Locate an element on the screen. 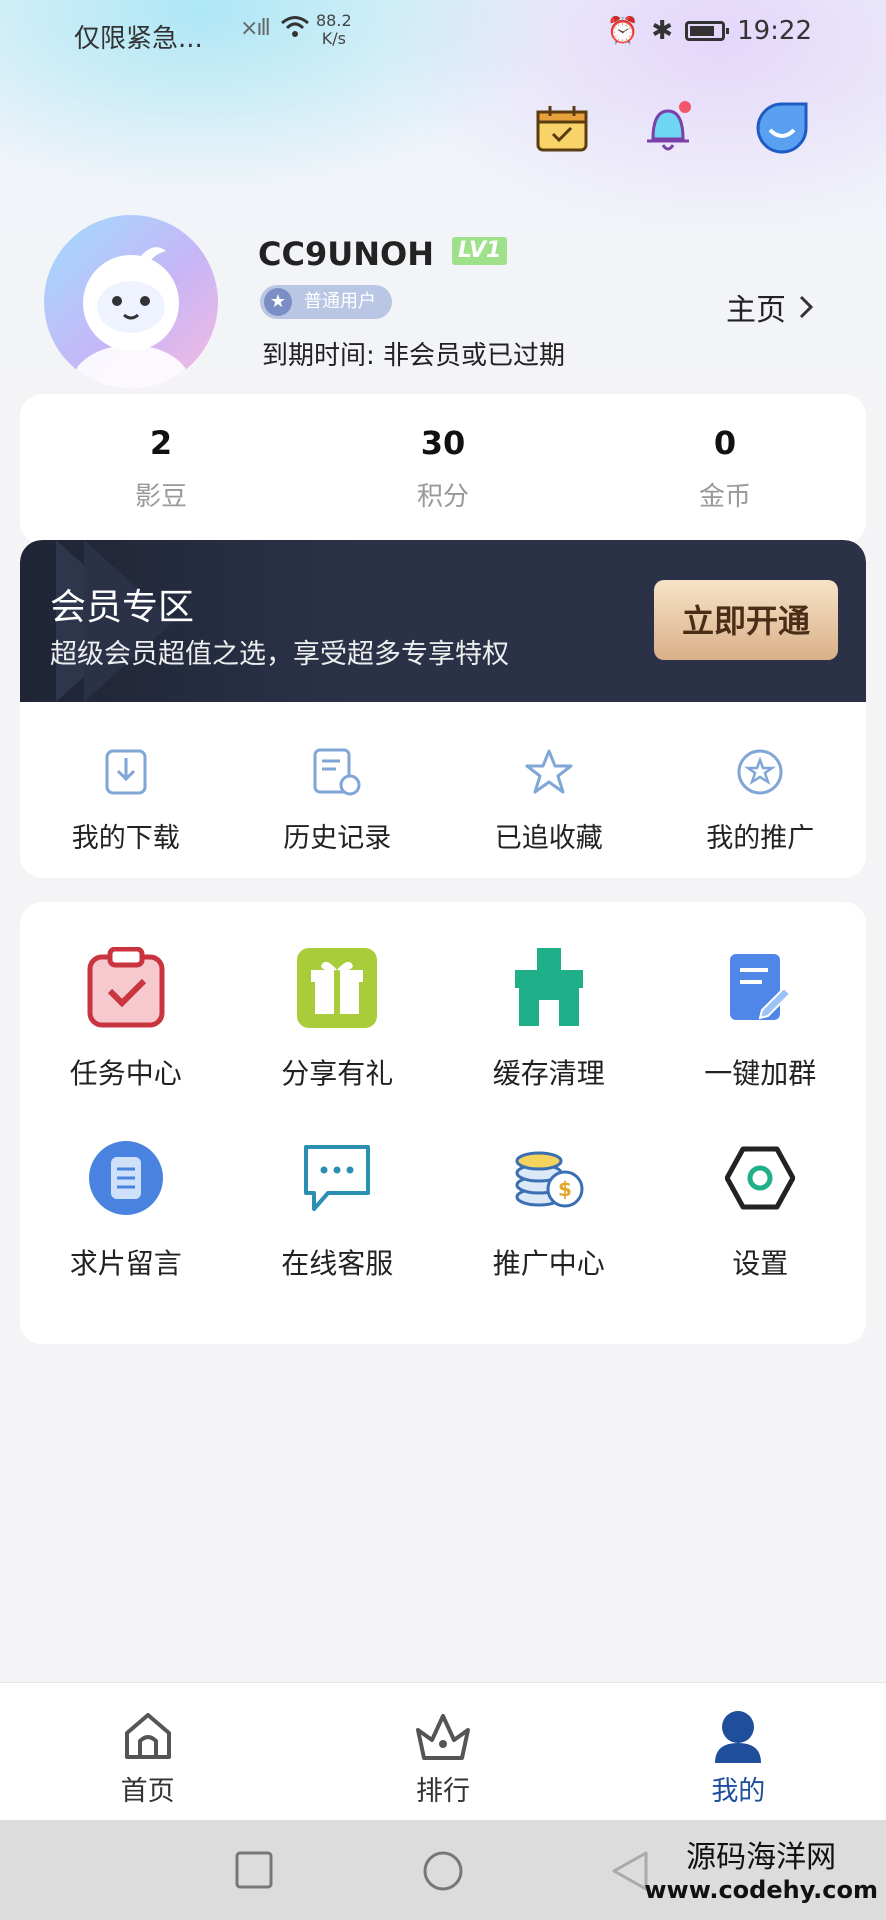 The height and width of the screenshot is (1920, 886). tool-label: 推广中心 is located at coordinates (548, 1263).